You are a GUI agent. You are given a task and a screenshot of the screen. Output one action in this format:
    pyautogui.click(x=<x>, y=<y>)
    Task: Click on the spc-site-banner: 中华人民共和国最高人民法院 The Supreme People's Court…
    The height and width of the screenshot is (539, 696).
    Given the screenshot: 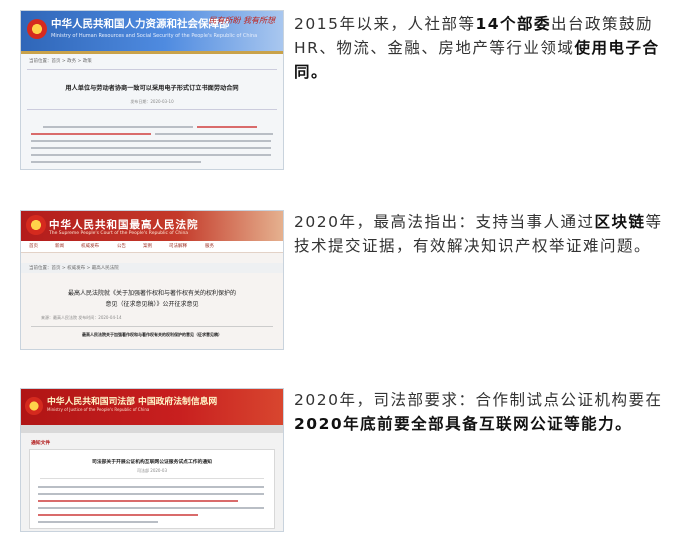 What is the action you would take?
    pyautogui.click(x=152, y=226)
    